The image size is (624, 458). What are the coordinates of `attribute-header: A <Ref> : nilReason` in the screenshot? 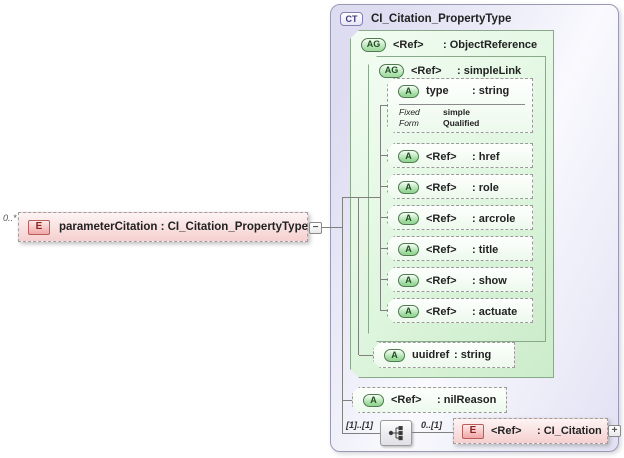 It's located at (429, 400).